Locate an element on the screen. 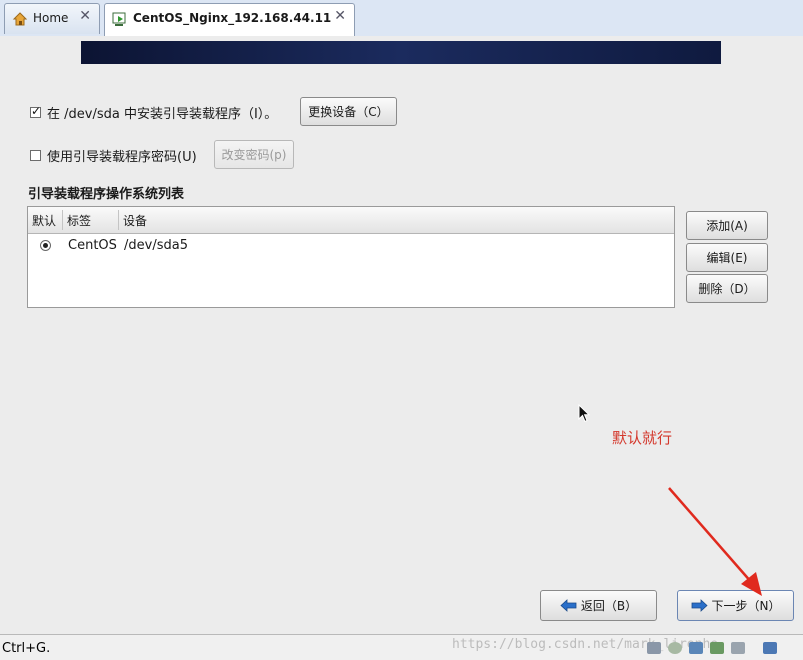 The height and width of the screenshot is (660, 803). arrow-right-icon is located at coordinates (699, 605).